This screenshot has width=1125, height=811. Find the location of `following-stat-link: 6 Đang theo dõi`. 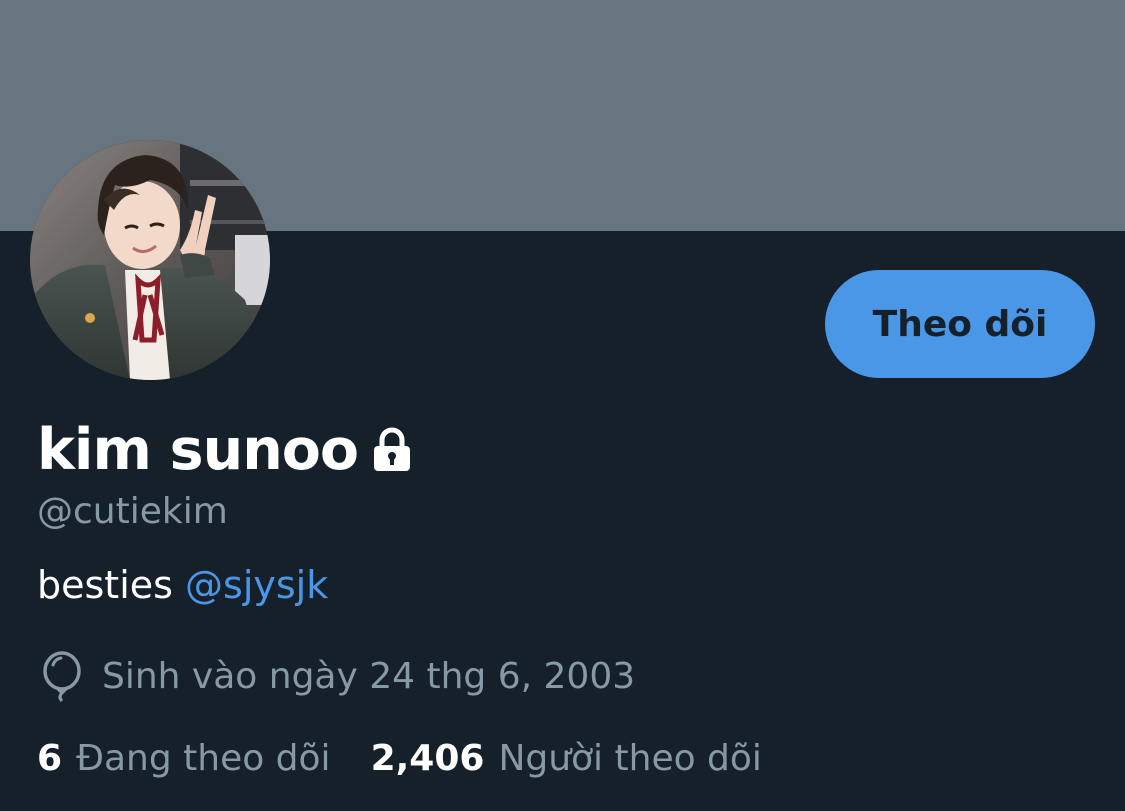

following-stat-link: 6 Đang theo dõi is located at coordinates (184, 758).